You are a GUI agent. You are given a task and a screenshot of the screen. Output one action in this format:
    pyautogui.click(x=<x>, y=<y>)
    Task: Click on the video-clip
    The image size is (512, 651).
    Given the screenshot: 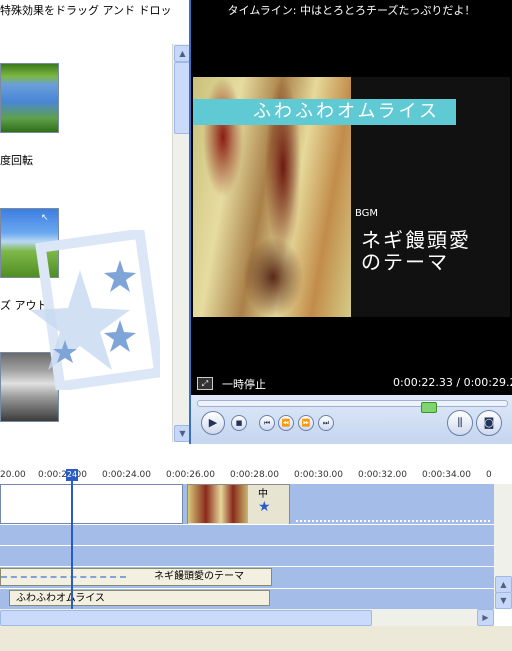 What is the action you would take?
    pyautogui.click(x=91, y=504)
    